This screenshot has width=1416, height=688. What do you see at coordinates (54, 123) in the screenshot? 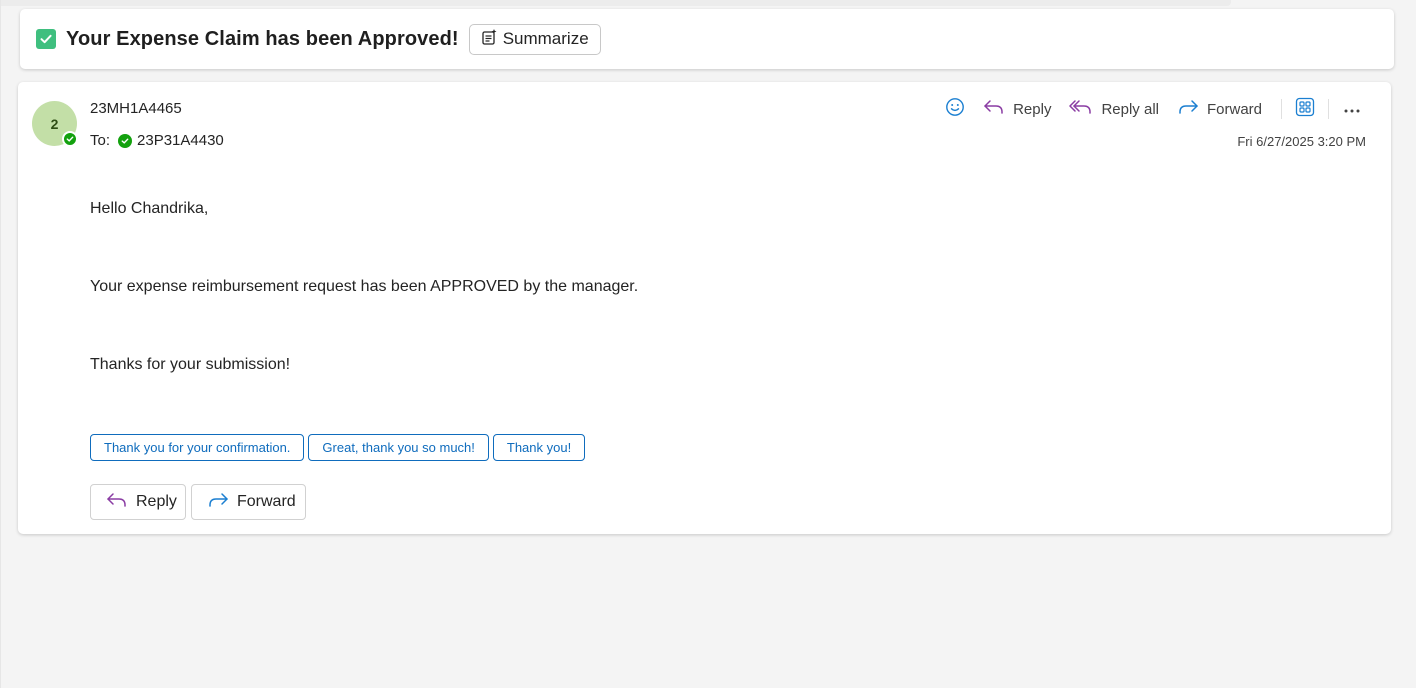
I see `avatar-initial: 2` at bounding box center [54, 123].